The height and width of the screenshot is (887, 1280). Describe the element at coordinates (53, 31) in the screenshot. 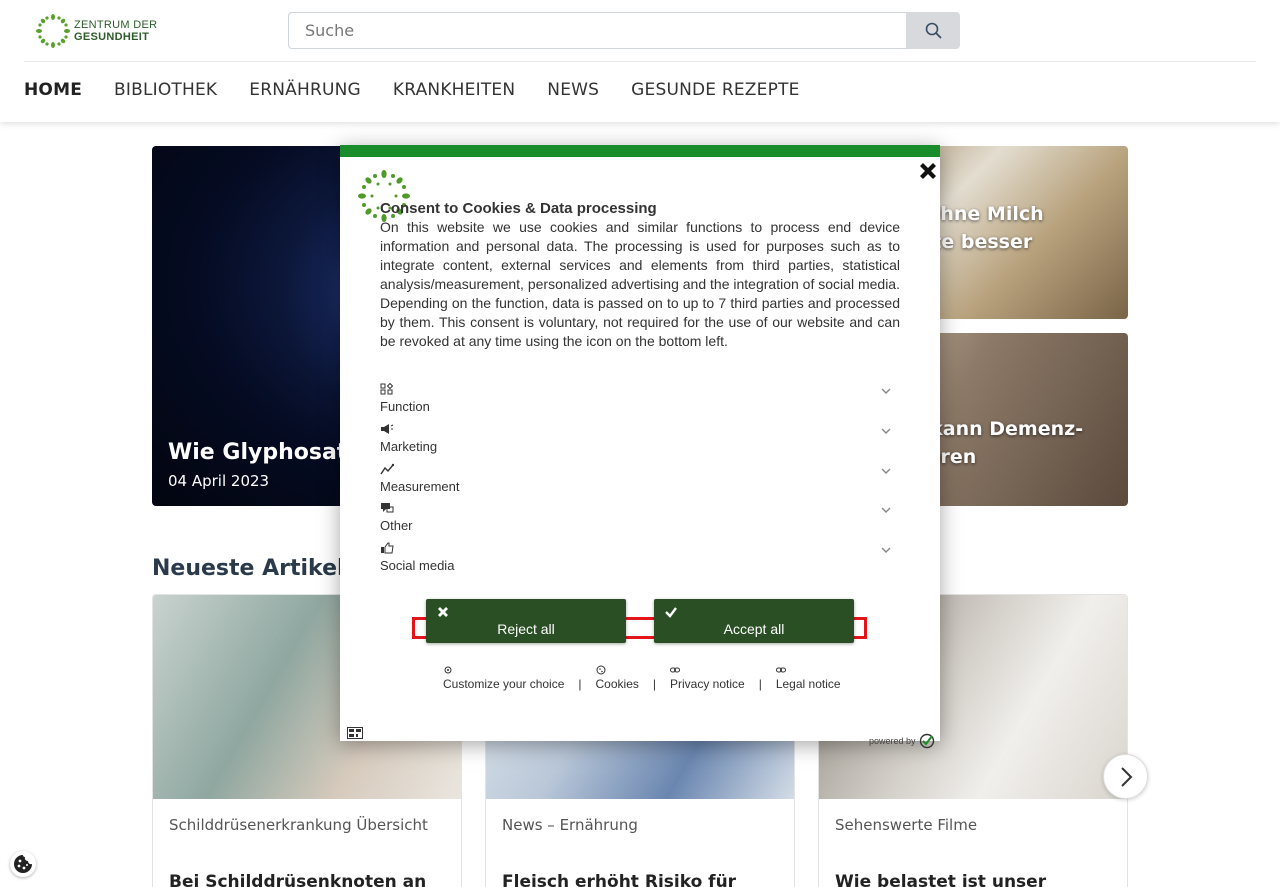

I see `logo-icon` at that location.